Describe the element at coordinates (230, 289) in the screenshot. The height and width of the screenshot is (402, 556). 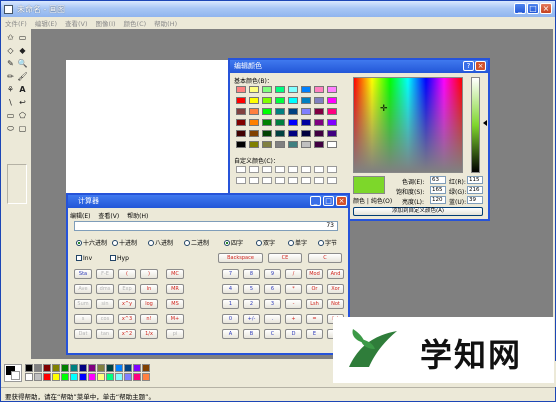
I see `number-key: 4` at that location.